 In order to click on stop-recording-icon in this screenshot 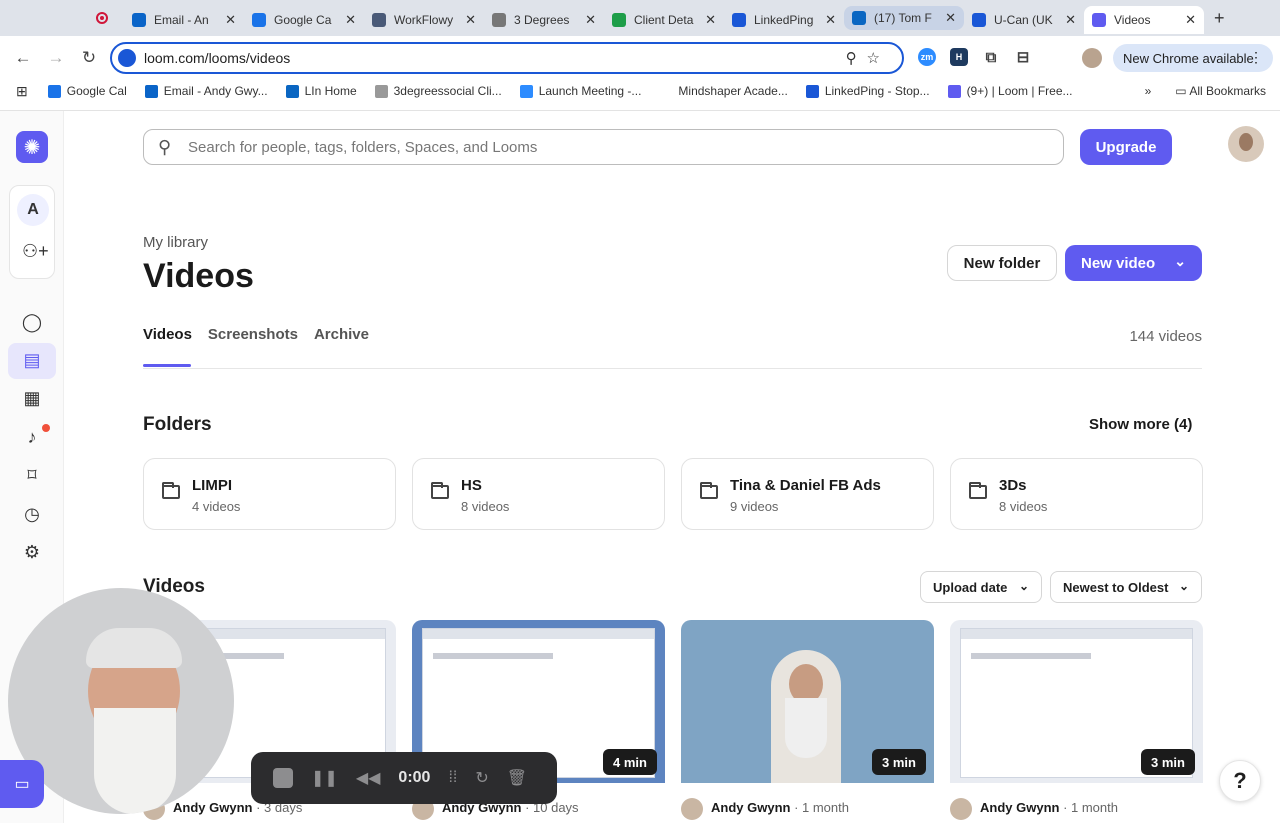, I will do `click(283, 778)`.